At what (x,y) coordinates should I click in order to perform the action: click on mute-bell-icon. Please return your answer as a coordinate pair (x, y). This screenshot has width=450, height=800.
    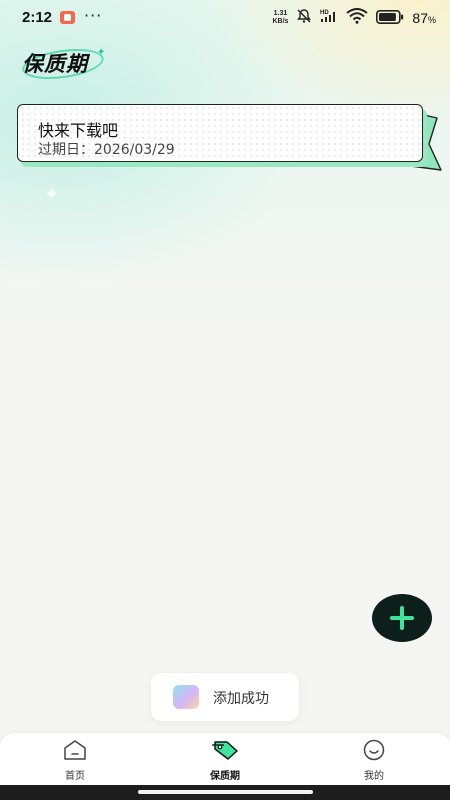
    Looking at the image, I should click on (304, 18).